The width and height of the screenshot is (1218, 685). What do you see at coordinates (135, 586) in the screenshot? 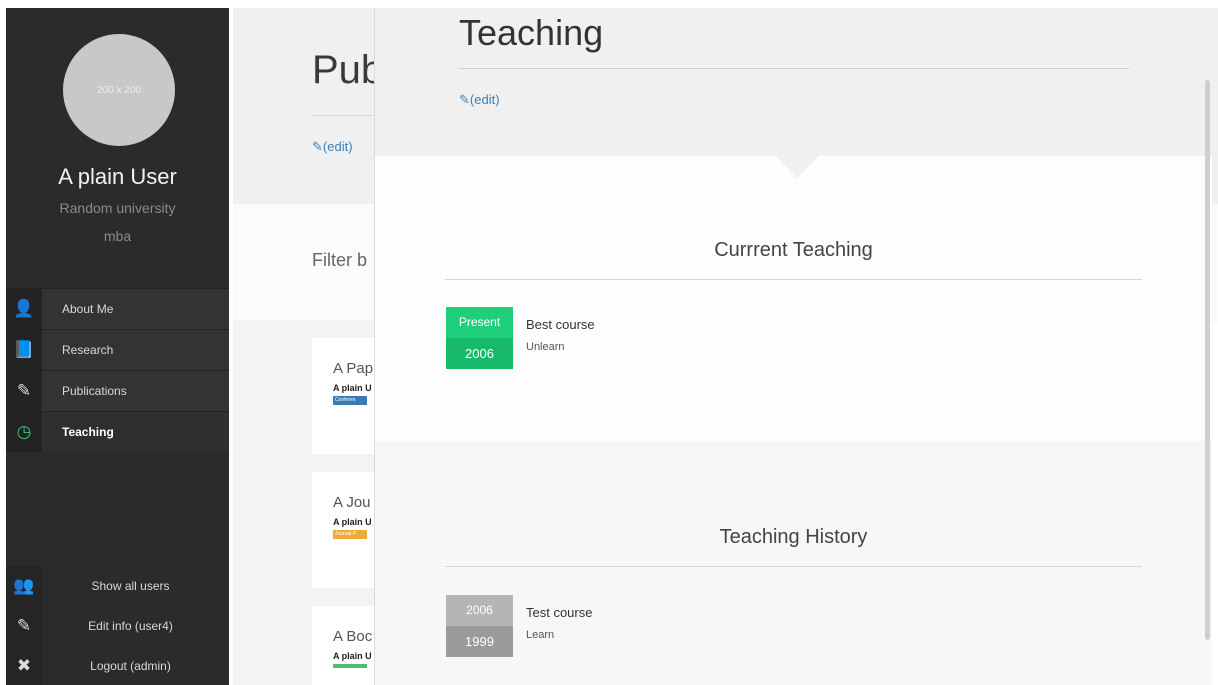
I see `show-all-users-label: Show all users` at bounding box center [135, 586].